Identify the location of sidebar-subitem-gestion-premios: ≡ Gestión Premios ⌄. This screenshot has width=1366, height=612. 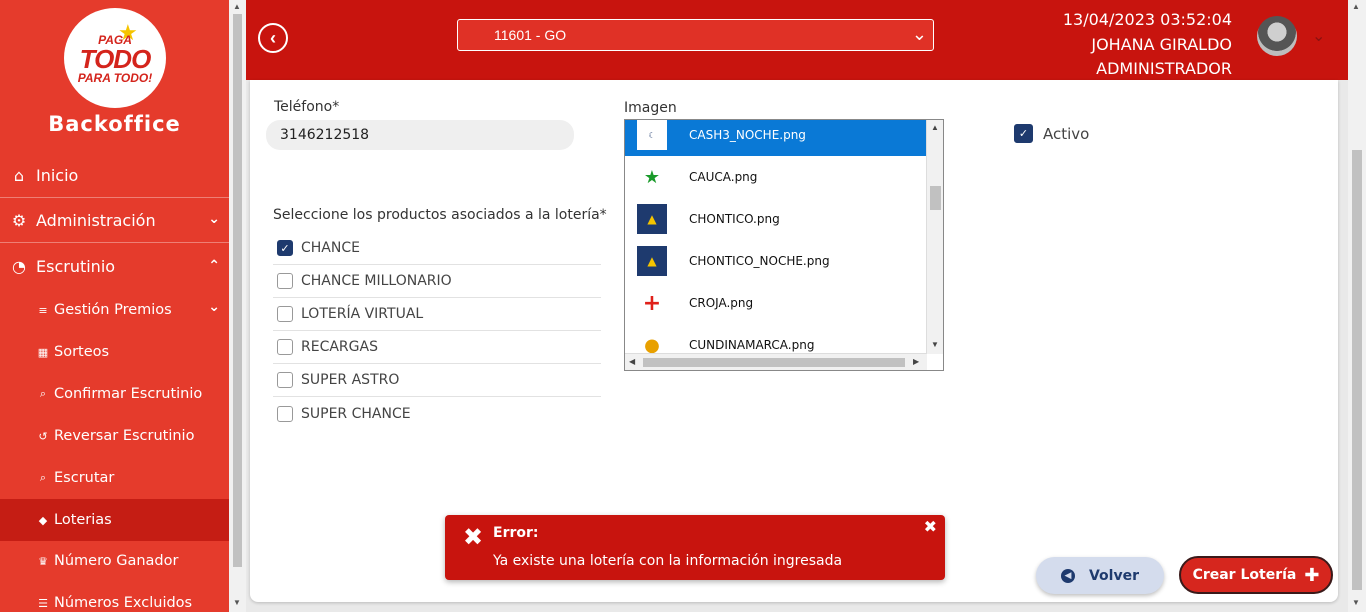
(114, 310).